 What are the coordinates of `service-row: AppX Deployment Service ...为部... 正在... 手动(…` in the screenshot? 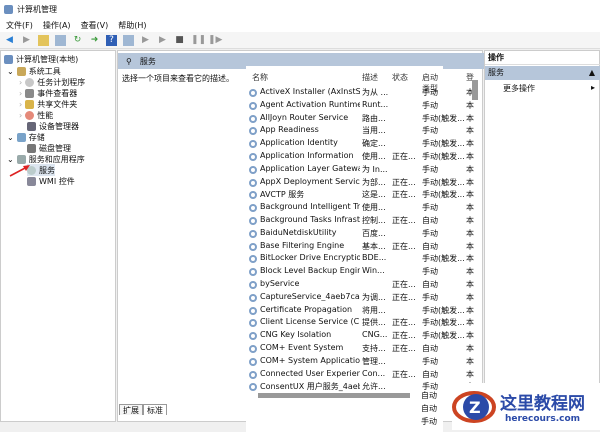 It's located at (366, 183).